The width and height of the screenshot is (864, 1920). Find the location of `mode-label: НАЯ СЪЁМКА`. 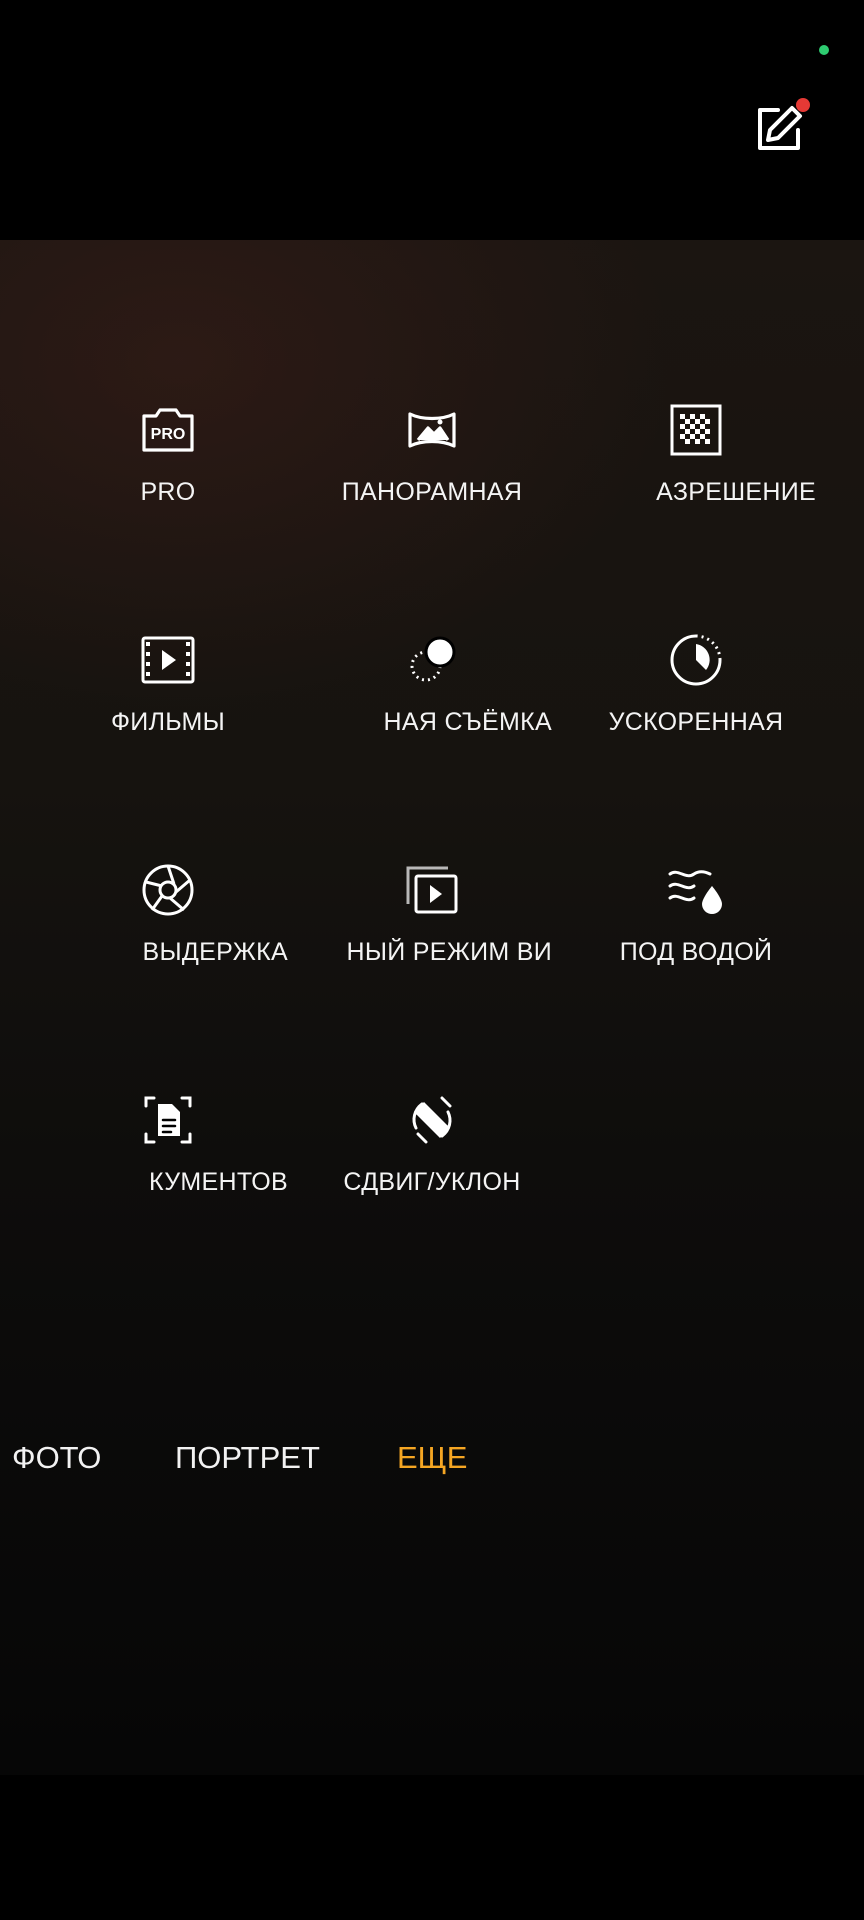

mode-label: НАЯ СЪЁМКА is located at coordinates (467, 722).